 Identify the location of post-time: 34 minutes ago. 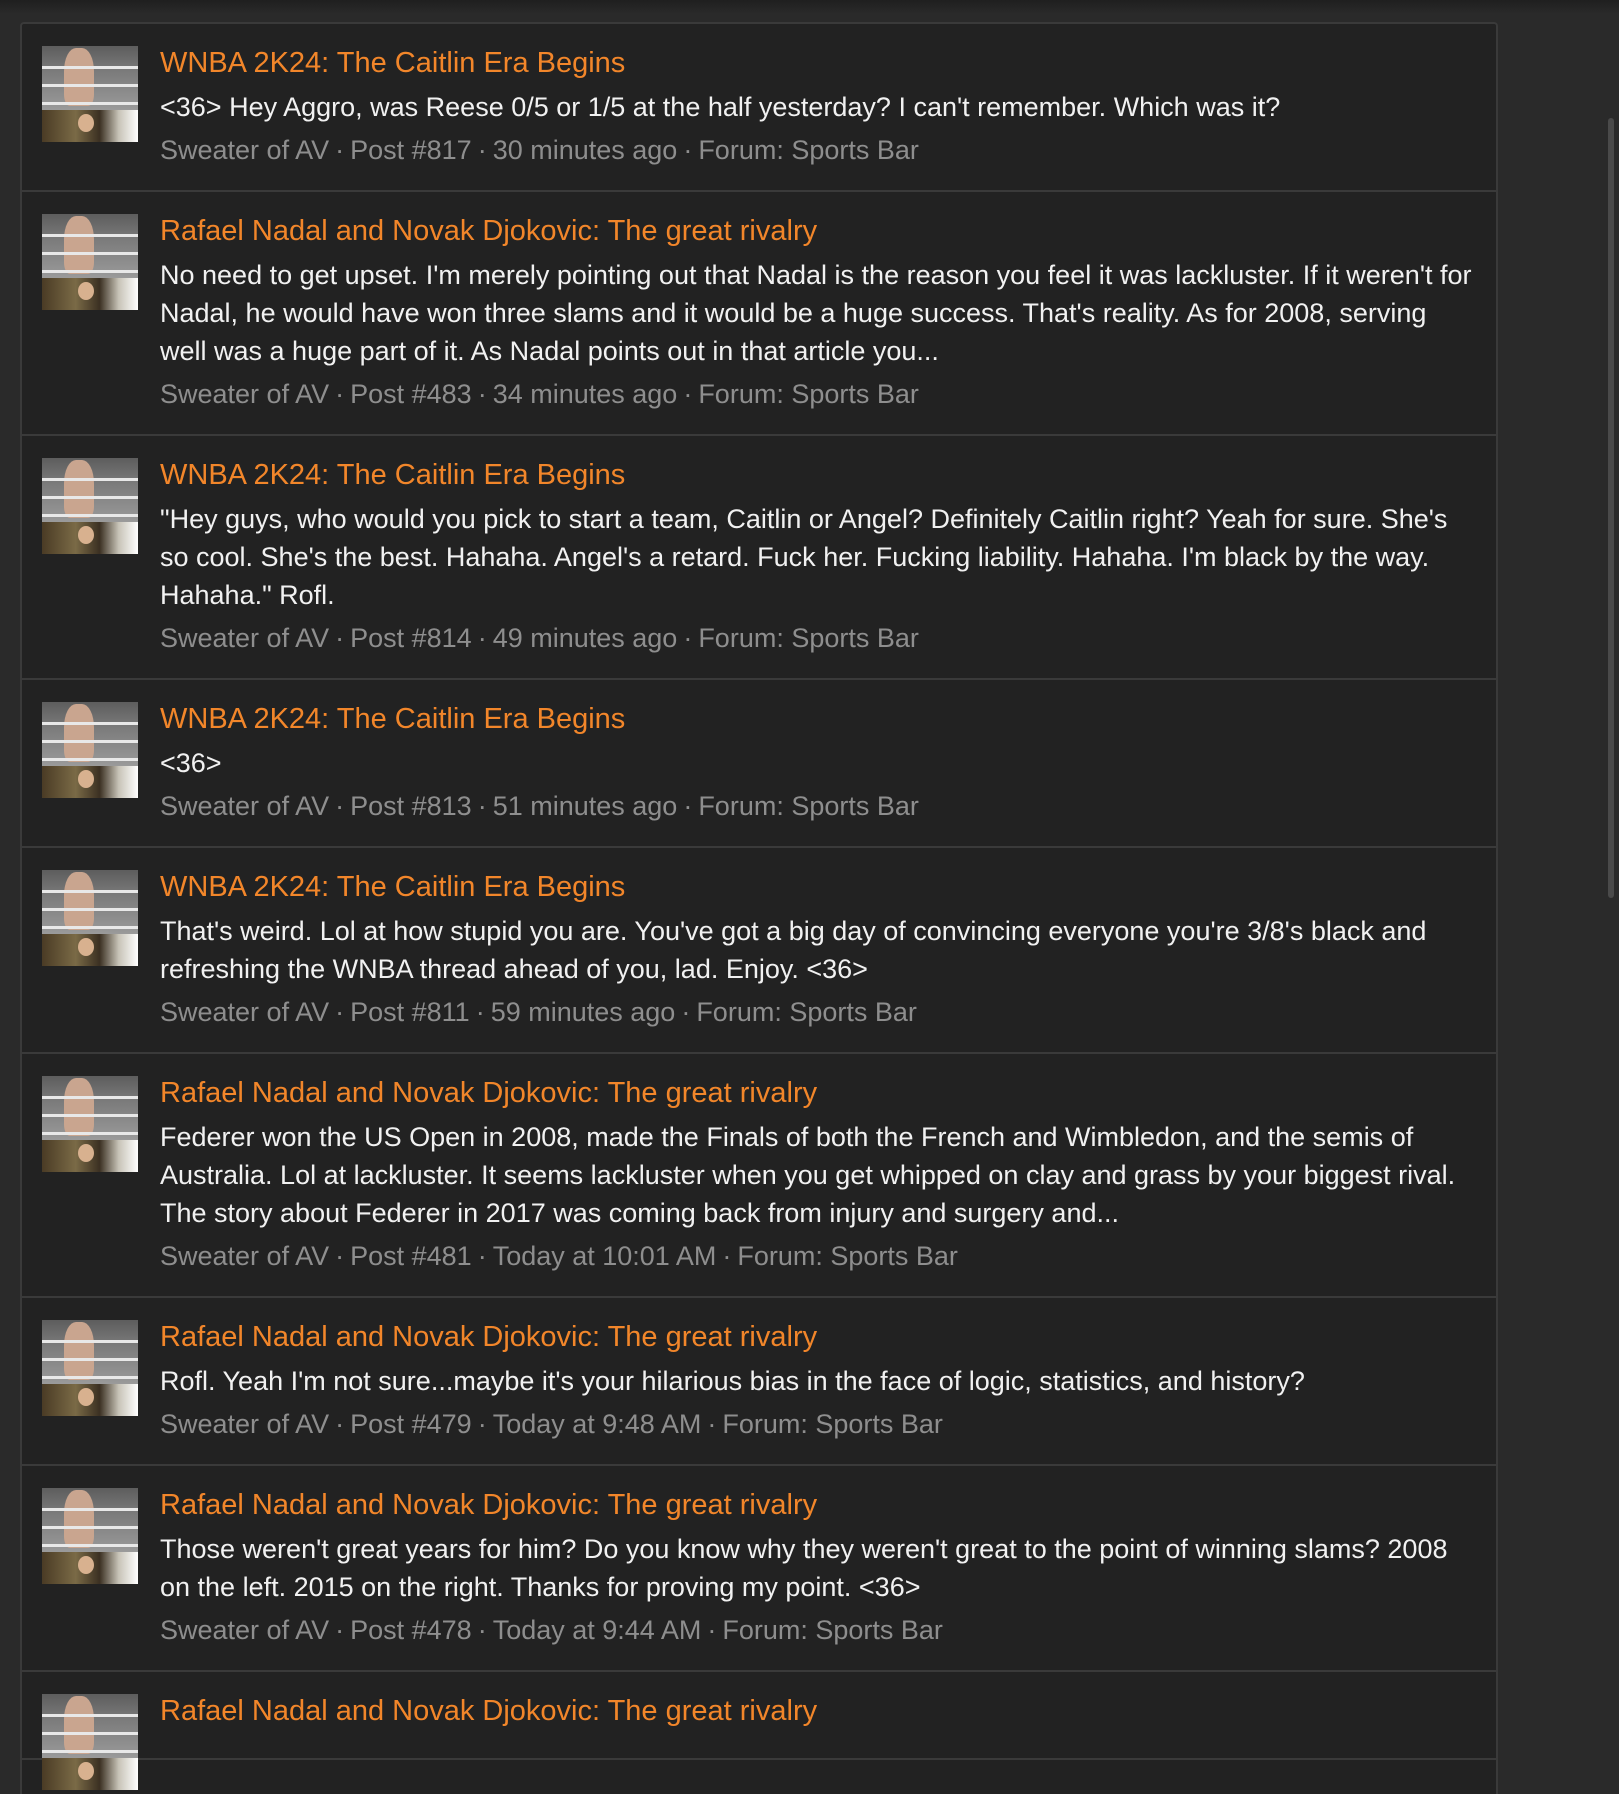
(585, 394).